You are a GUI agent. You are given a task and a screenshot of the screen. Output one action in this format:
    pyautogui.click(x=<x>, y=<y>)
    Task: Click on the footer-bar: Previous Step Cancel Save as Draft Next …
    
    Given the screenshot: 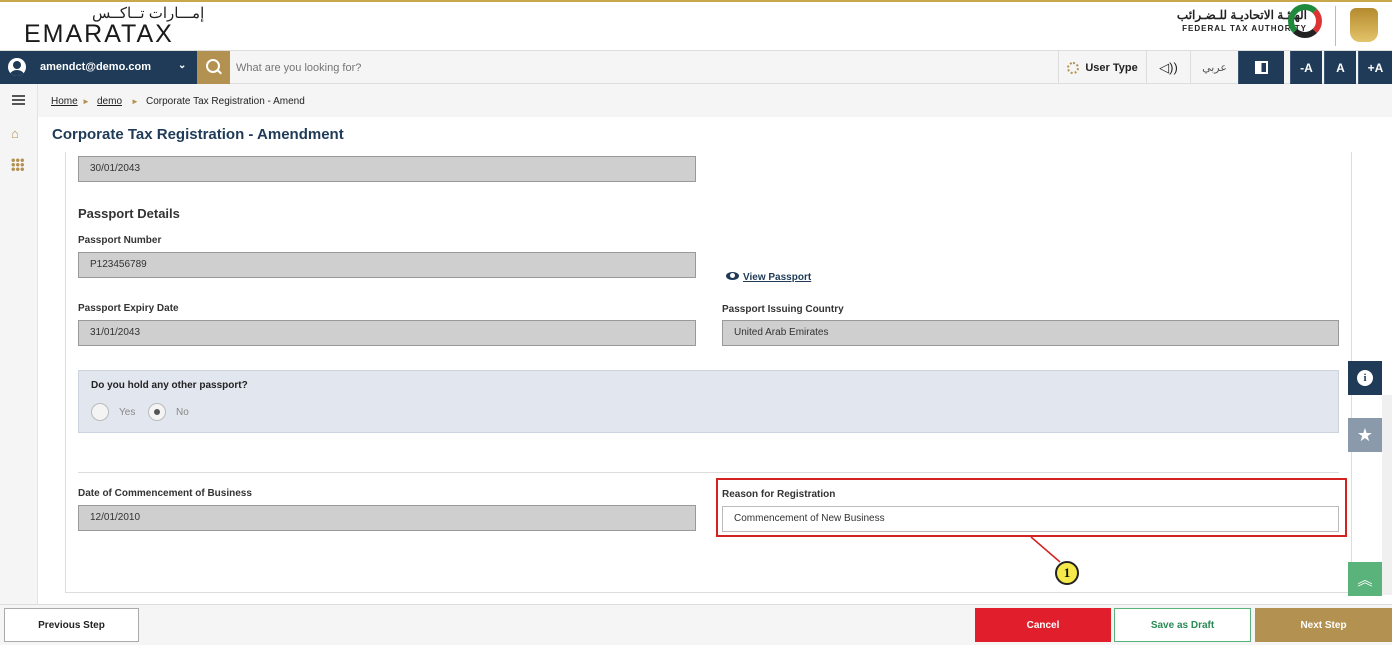 What is the action you would take?
    pyautogui.click(x=696, y=624)
    